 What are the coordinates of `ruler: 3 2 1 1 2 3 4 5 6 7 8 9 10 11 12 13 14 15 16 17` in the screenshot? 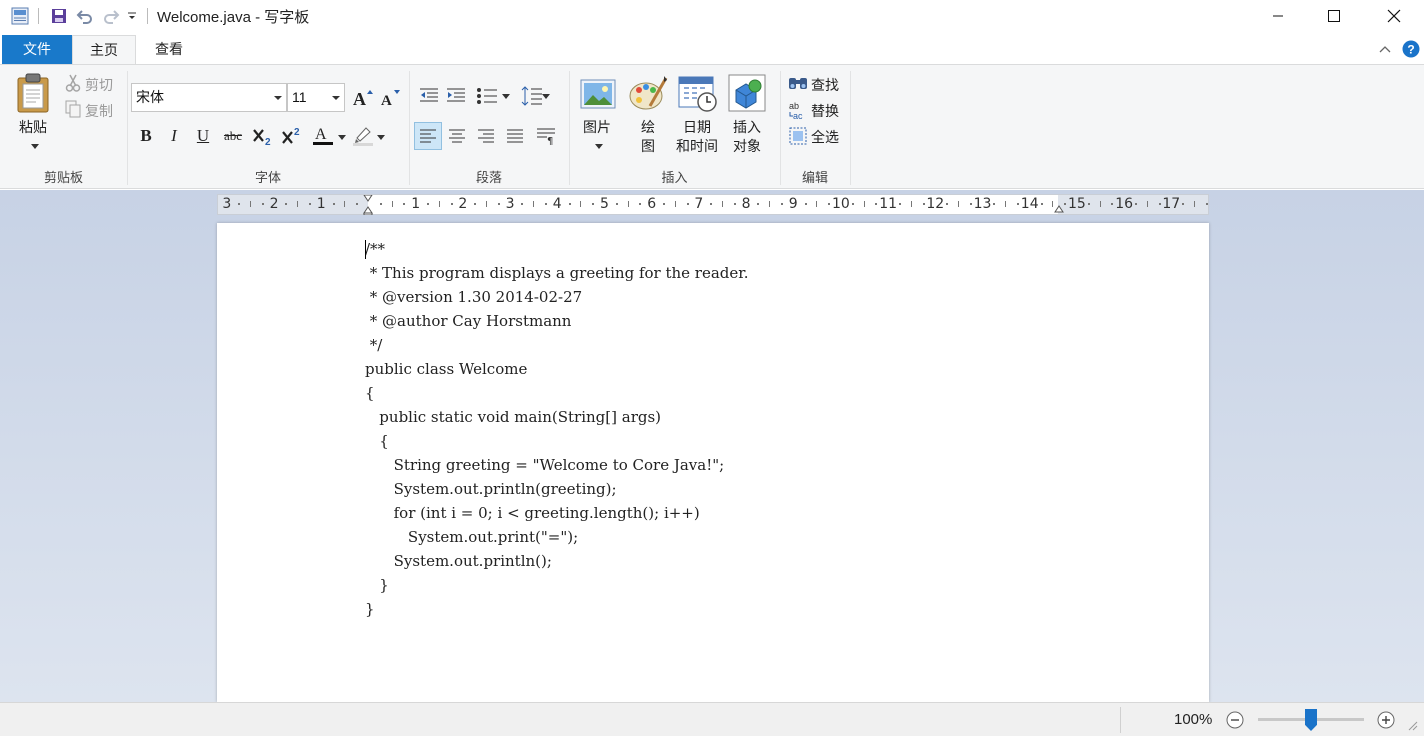 It's located at (713, 204).